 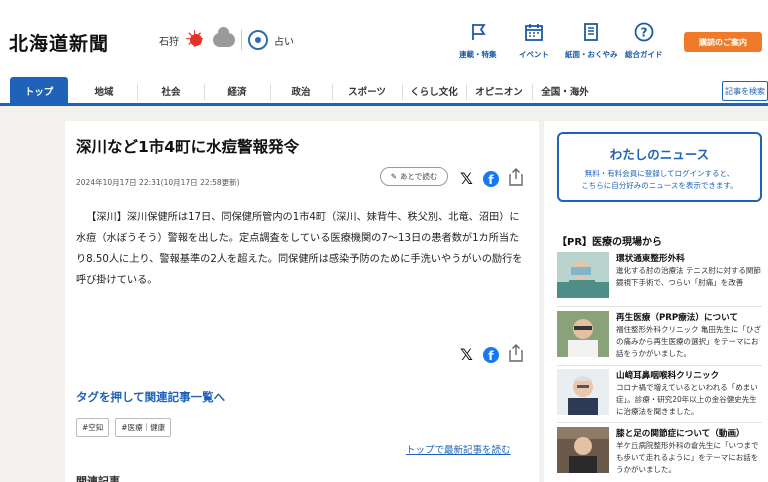 What do you see at coordinates (688, 276) in the screenshot?
I see `pr-item-desc: 進化する肘の治療法 テニス肘に対する関節鏡視下手術で、つらい「肘痛」を改善` at bounding box center [688, 276].